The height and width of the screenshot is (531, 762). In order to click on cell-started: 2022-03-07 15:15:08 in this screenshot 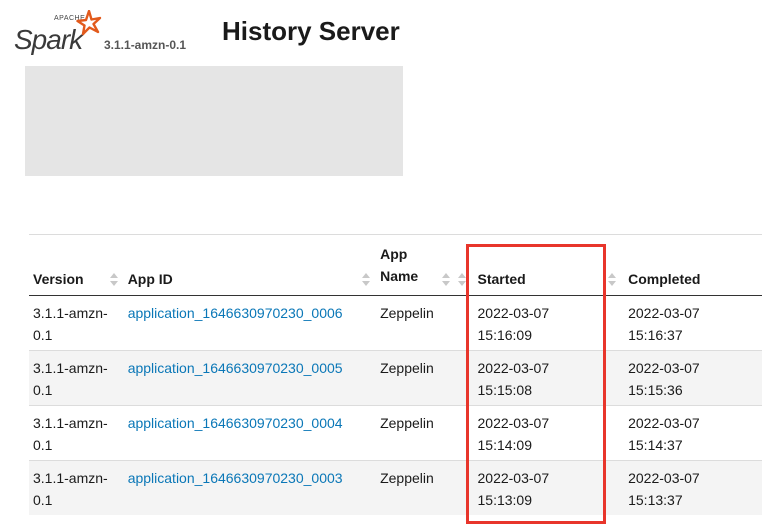, I will do `click(531, 378)`.